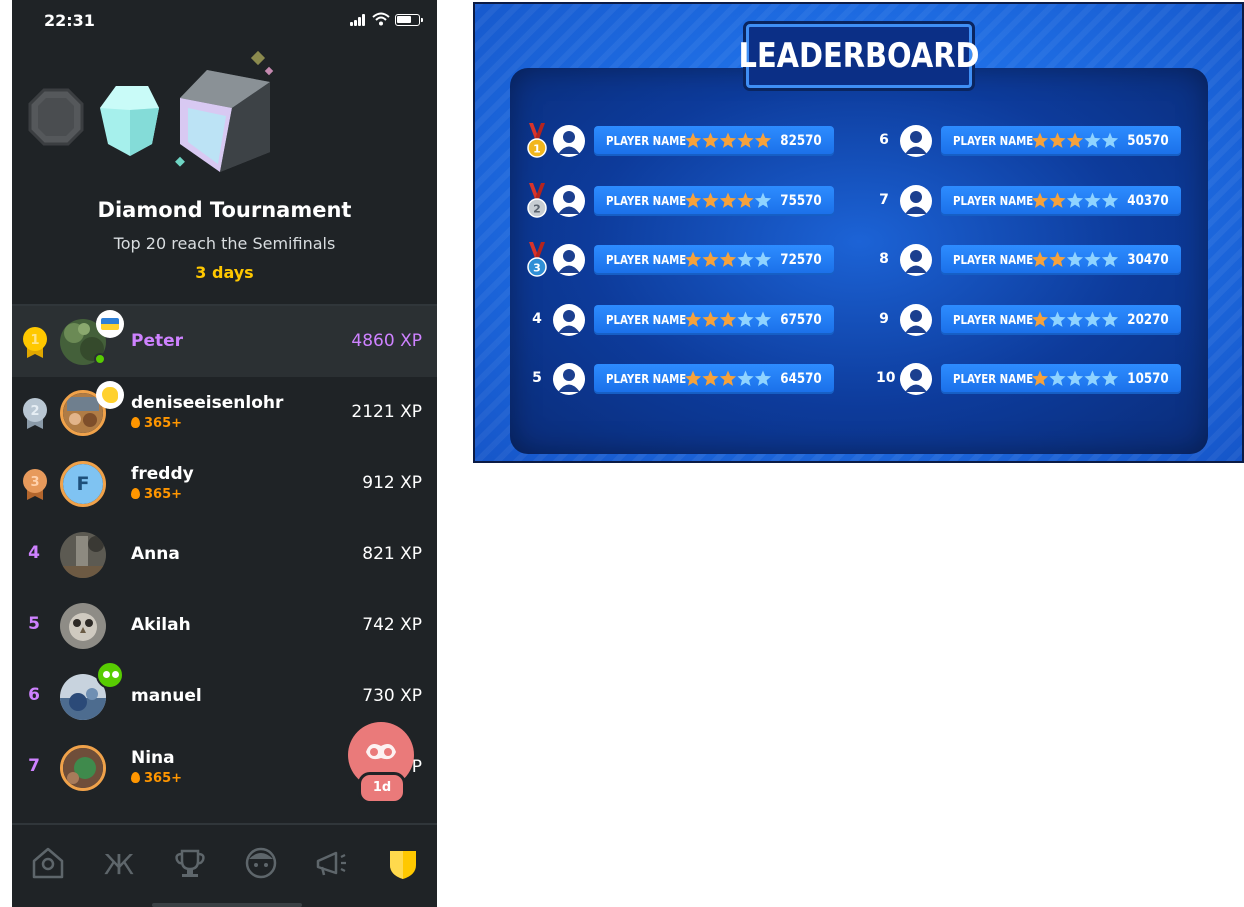 Image resolution: width=1244 pixels, height=907 pixels. Describe the element at coordinates (884, 259) in the screenshot. I see `rank-number: 8` at that location.